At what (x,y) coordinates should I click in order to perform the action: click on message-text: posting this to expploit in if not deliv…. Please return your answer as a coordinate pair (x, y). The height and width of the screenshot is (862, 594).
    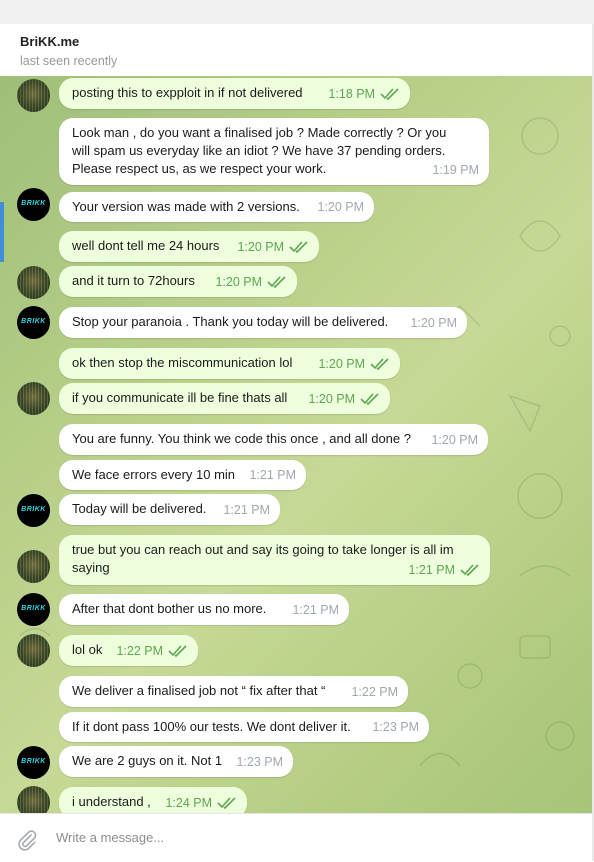
    Looking at the image, I should click on (187, 92).